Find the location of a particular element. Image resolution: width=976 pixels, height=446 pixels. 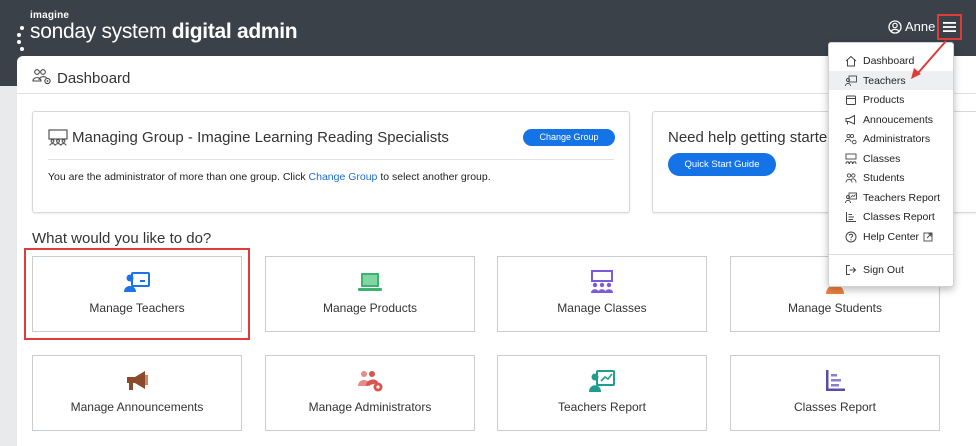

manage-administrators-tile: Manage Administrators is located at coordinates (370, 393).